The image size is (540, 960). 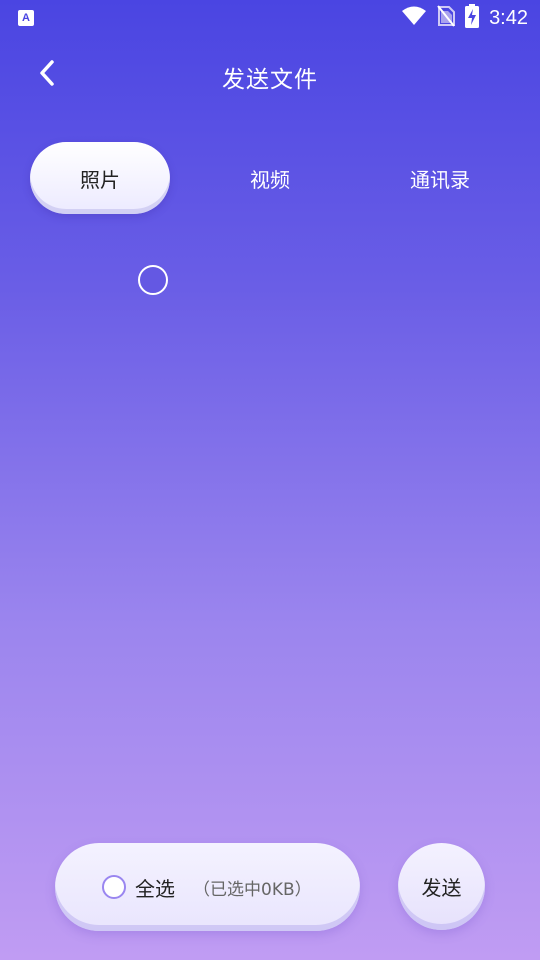 I want to click on status-bar-left: A, so click(x=26, y=18).